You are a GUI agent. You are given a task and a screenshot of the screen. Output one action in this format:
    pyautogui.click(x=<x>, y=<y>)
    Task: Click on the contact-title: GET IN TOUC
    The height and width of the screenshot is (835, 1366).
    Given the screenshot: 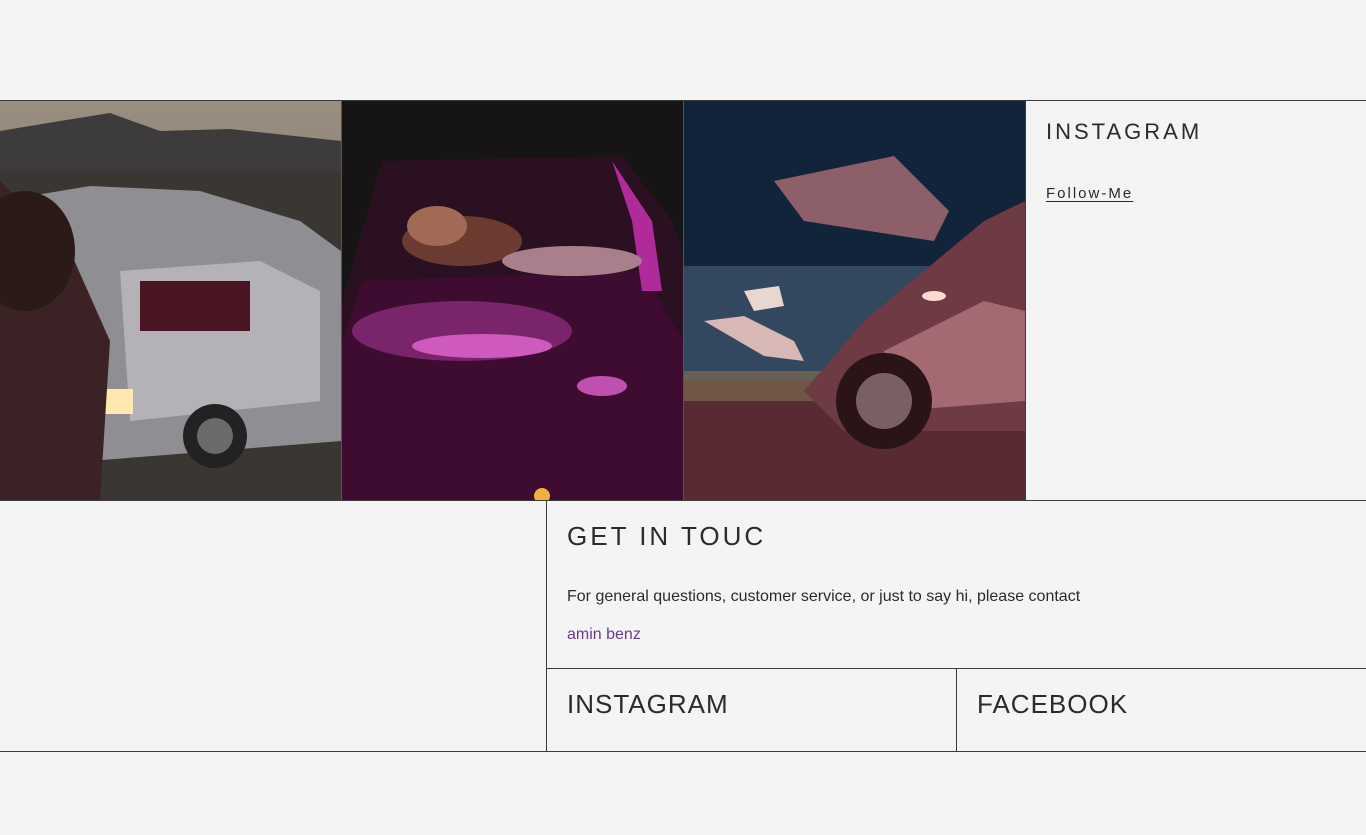 What is the action you would take?
    pyautogui.click(x=667, y=536)
    